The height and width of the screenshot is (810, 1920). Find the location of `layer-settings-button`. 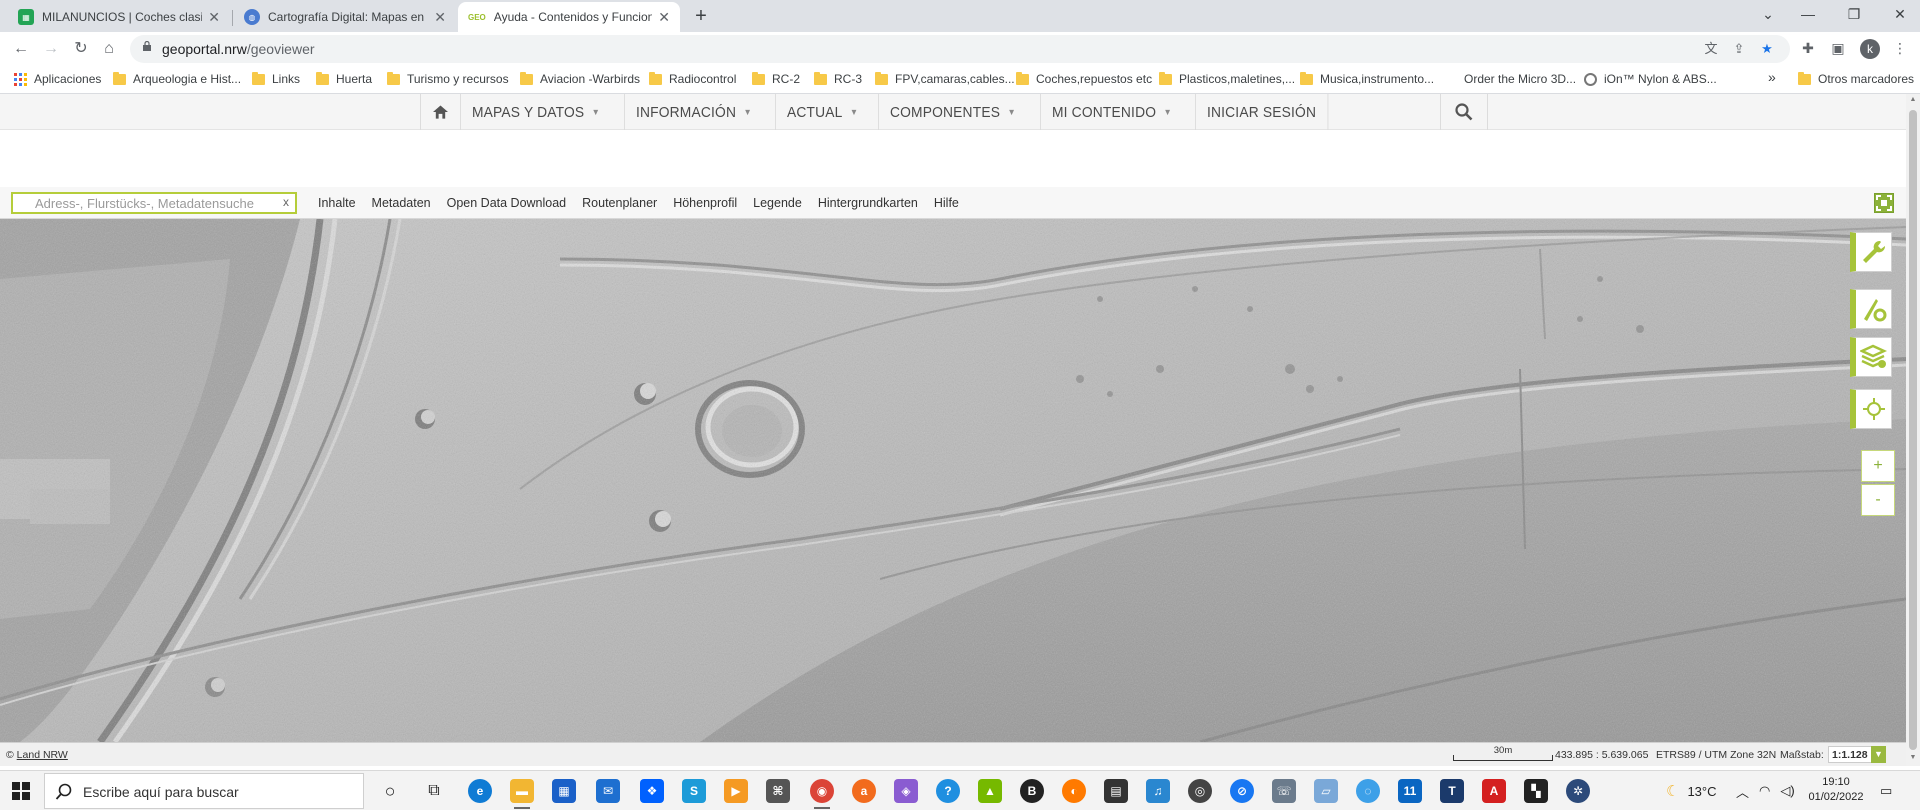

layer-settings-button is located at coordinates (1871, 357).